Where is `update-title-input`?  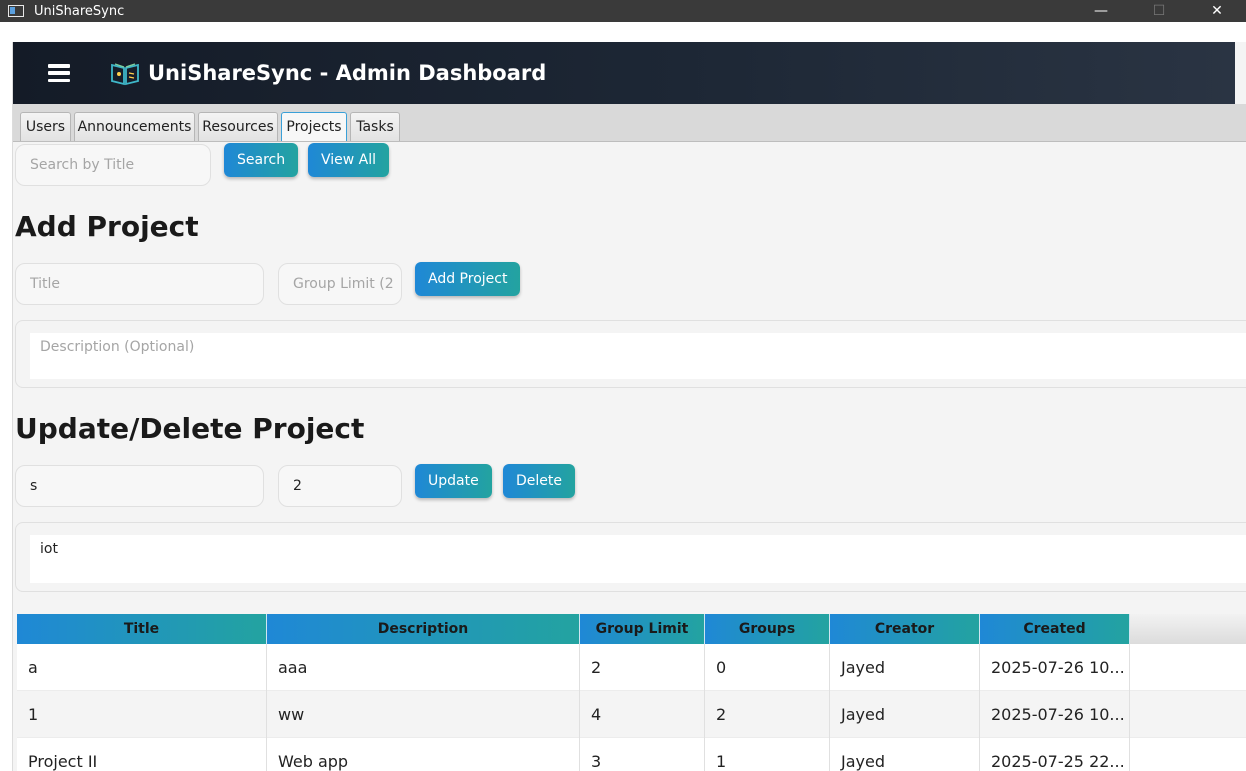 update-title-input is located at coordinates (139, 486).